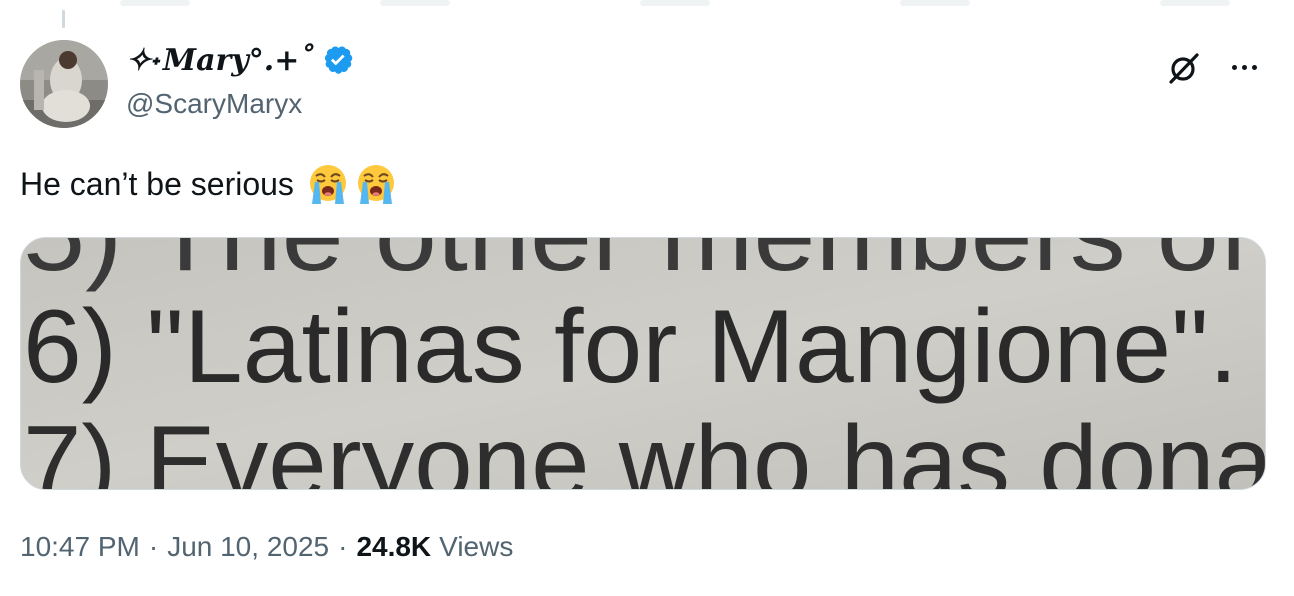 The height and width of the screenshot is (596, 1294). I want to click on thread-line, so click(63, 19).